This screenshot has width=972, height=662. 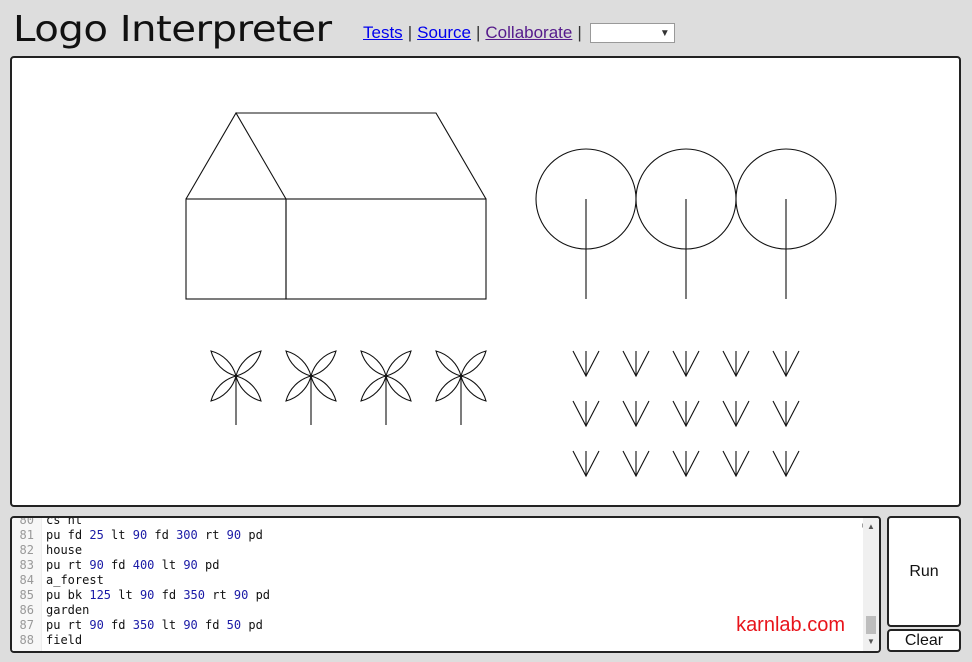 What do you see at coordinates (26, 550) in the screenshot?
I see `line-number: 82` at bounding box center [26, 550].